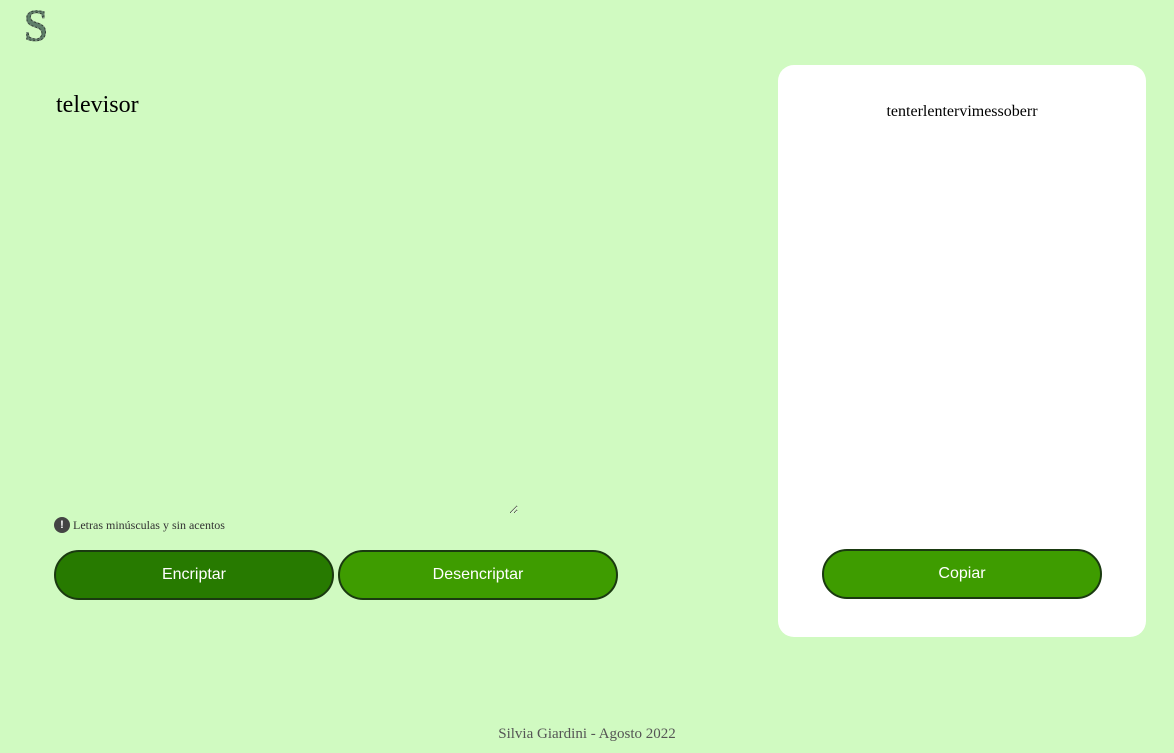 This screenshot has width=1174, height=753. I want to click on hint: ! Letras minúsculas y sin acentos, so click(139, 525).